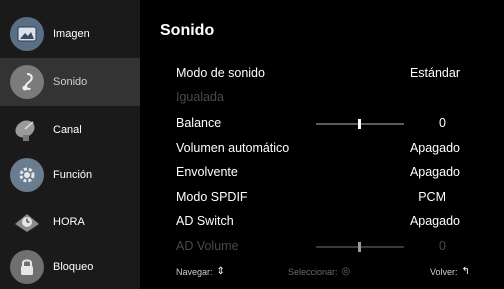 Image resolution: width=504 pixels, height=289 pixels. I want to click on music-note-icon, so click(27, 82).